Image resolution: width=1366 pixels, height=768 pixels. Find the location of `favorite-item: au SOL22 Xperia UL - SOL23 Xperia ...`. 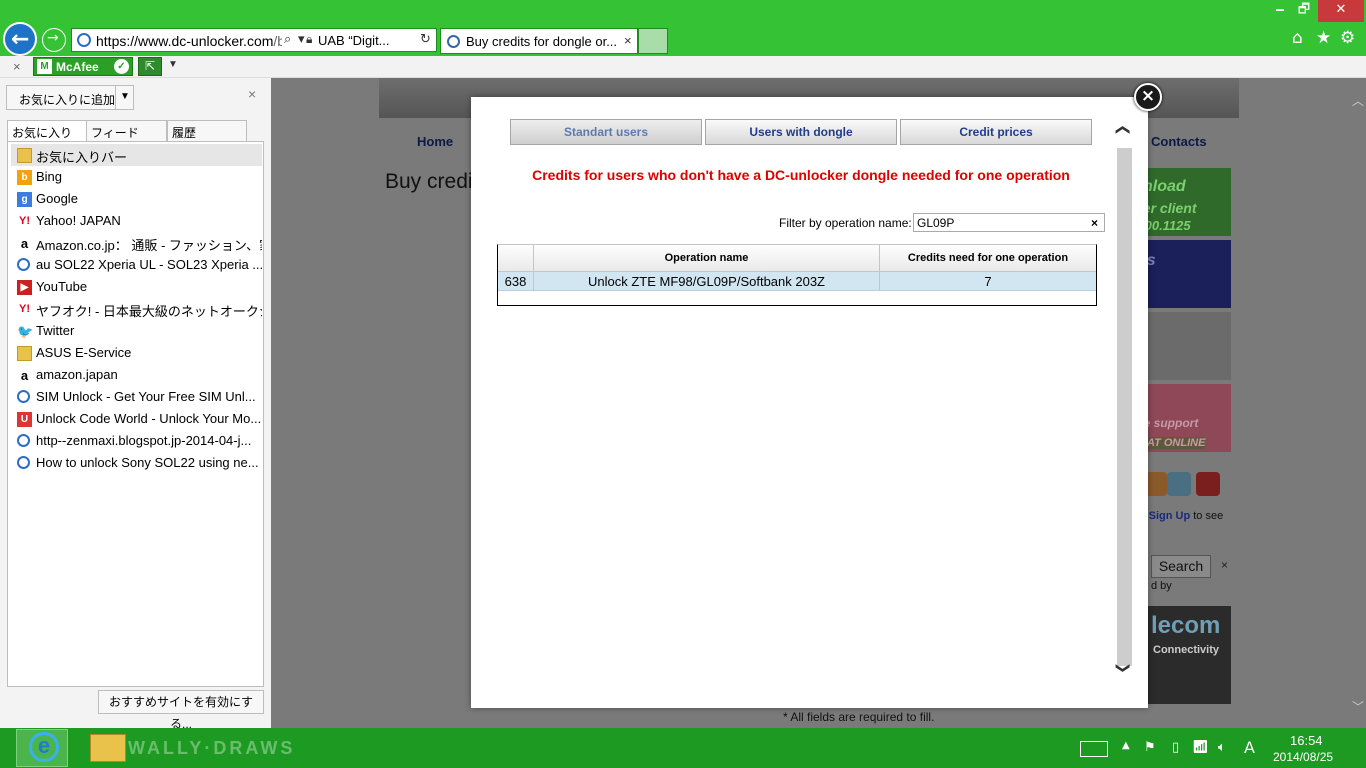

favorite-item: au SOL22 Xperia UL - SOL23 Xperia ... is located at coordinates (136, 265).